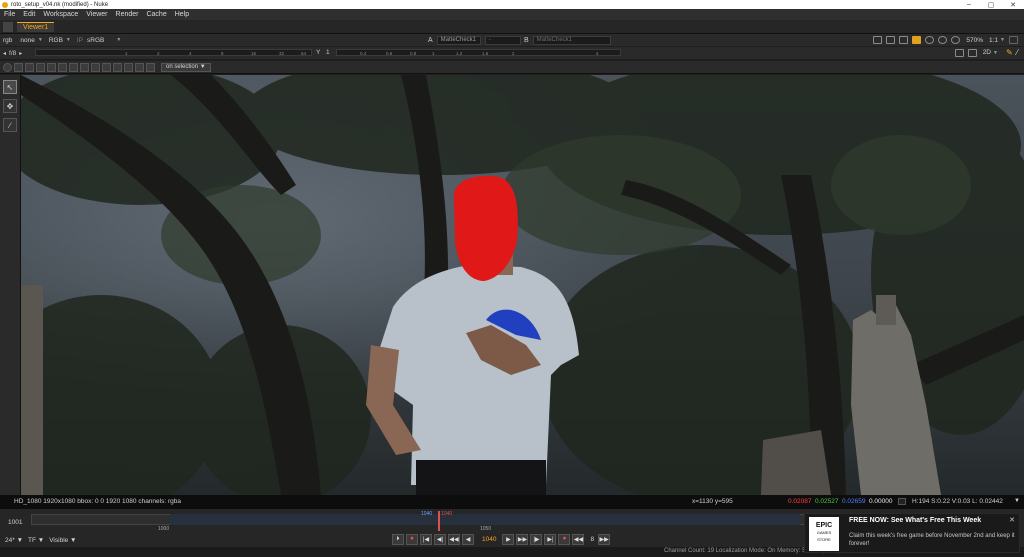 The height and width of the screenshot is (557, 1024). Describe the element at coordinates (943, 40) in the screenshot. I see `refresh-icon` at that location.